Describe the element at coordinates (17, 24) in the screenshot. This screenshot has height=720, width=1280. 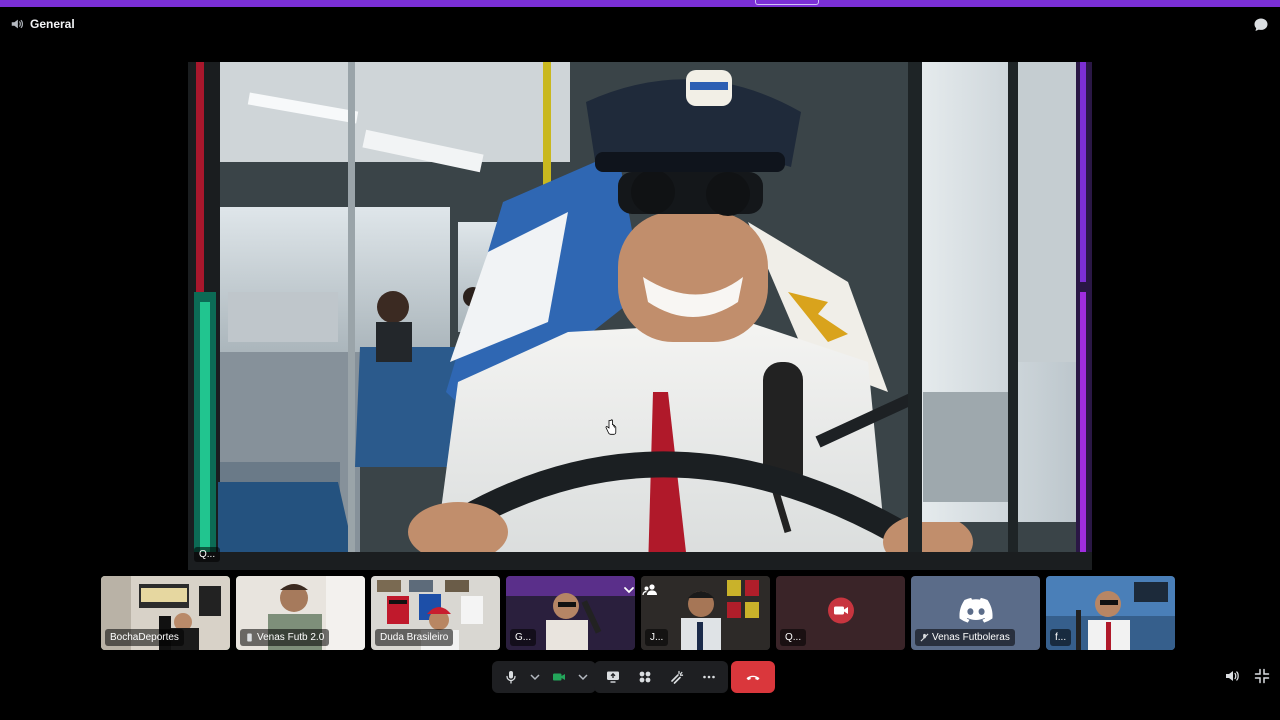
I see `speaker-icon` at that location.